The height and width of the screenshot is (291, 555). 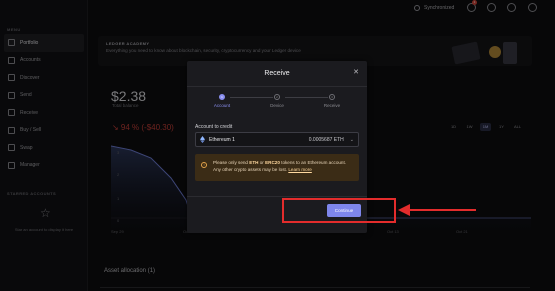 I want to click on step-device: 2 Device, so click(x=277, y=101).